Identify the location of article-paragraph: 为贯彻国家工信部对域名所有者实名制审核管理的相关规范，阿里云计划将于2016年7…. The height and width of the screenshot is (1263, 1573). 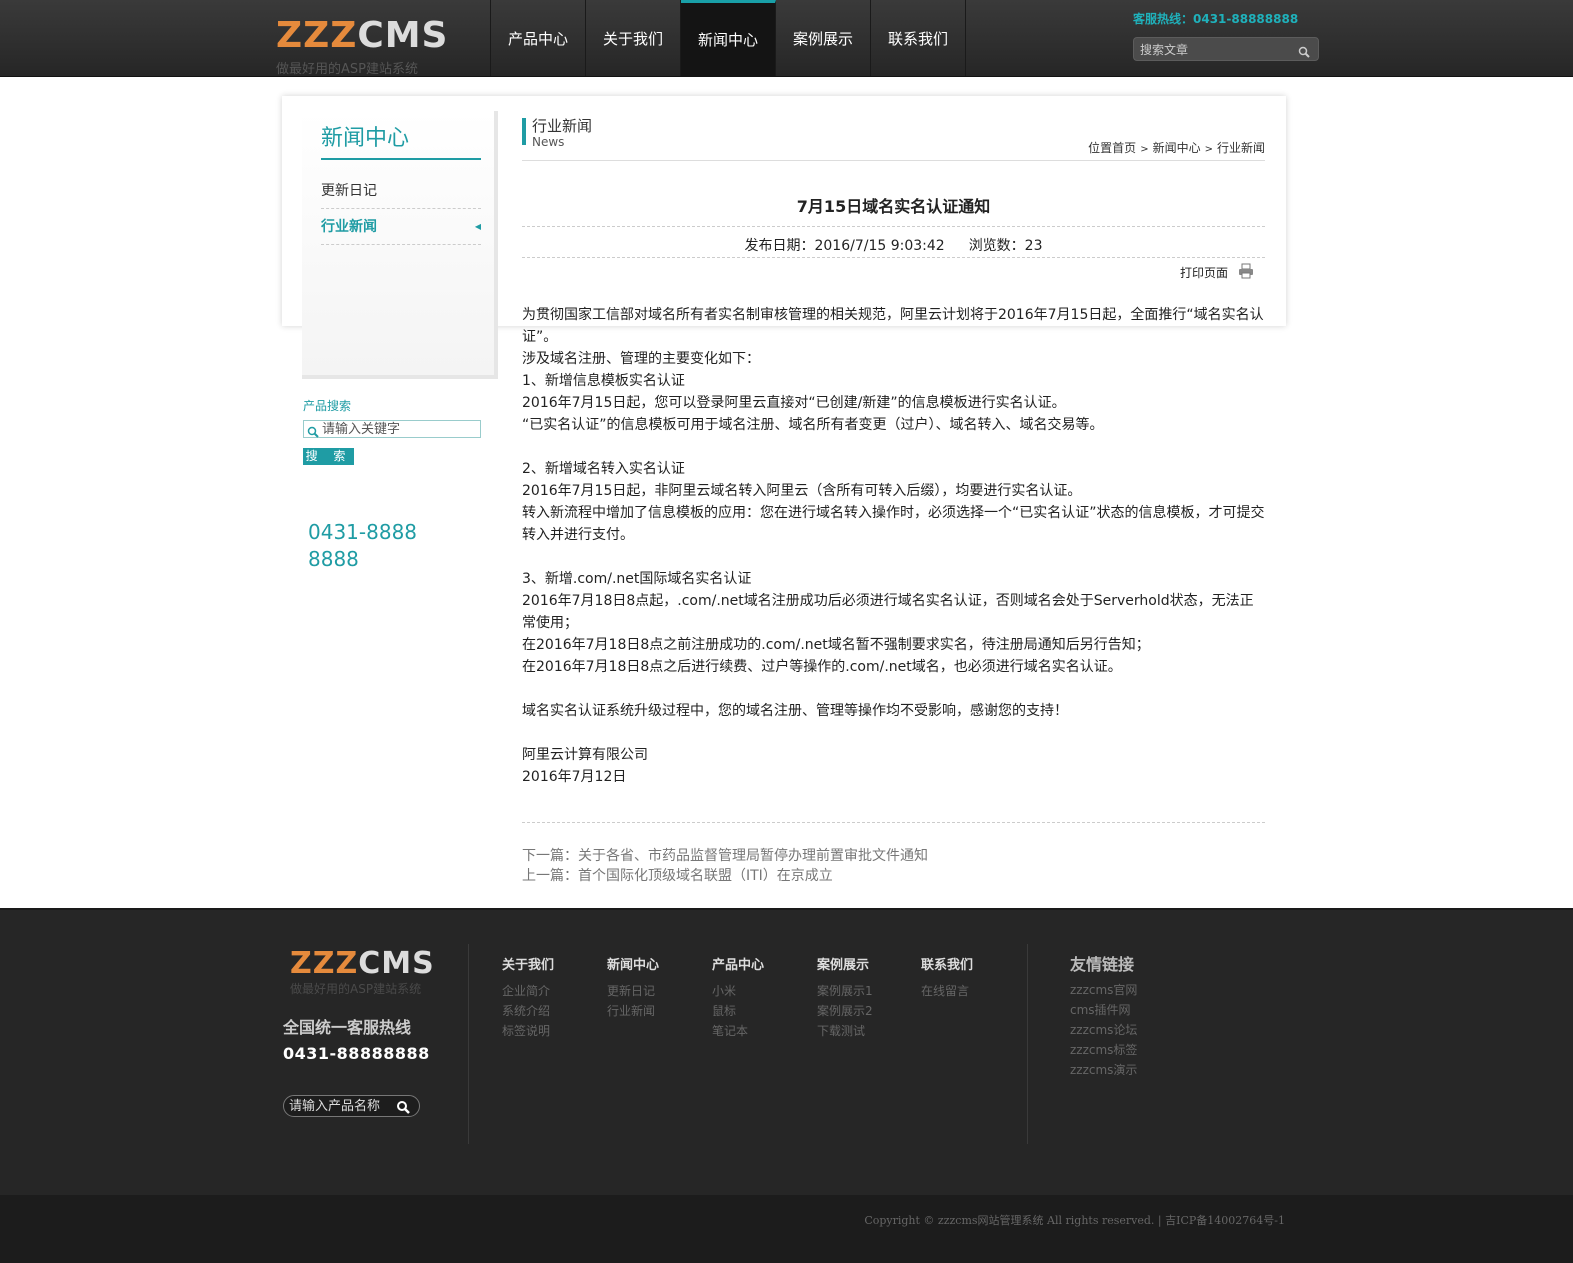
(893, 326).